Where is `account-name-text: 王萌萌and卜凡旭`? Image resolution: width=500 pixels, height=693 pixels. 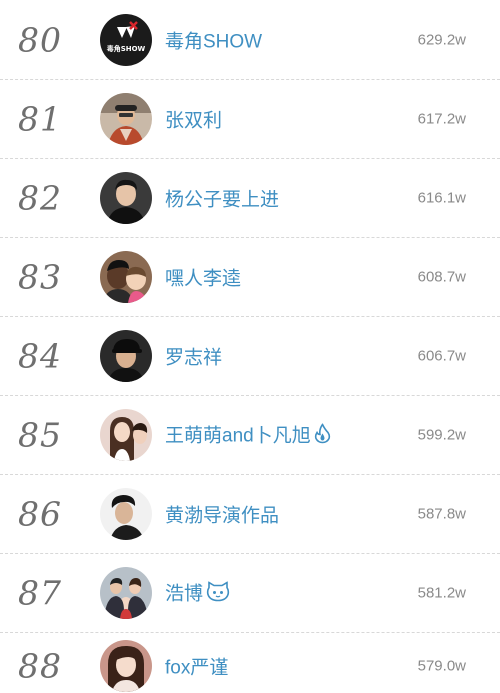 account-name-text: 王萌萌and卜凡旭 is located at coordinates (238, 436).